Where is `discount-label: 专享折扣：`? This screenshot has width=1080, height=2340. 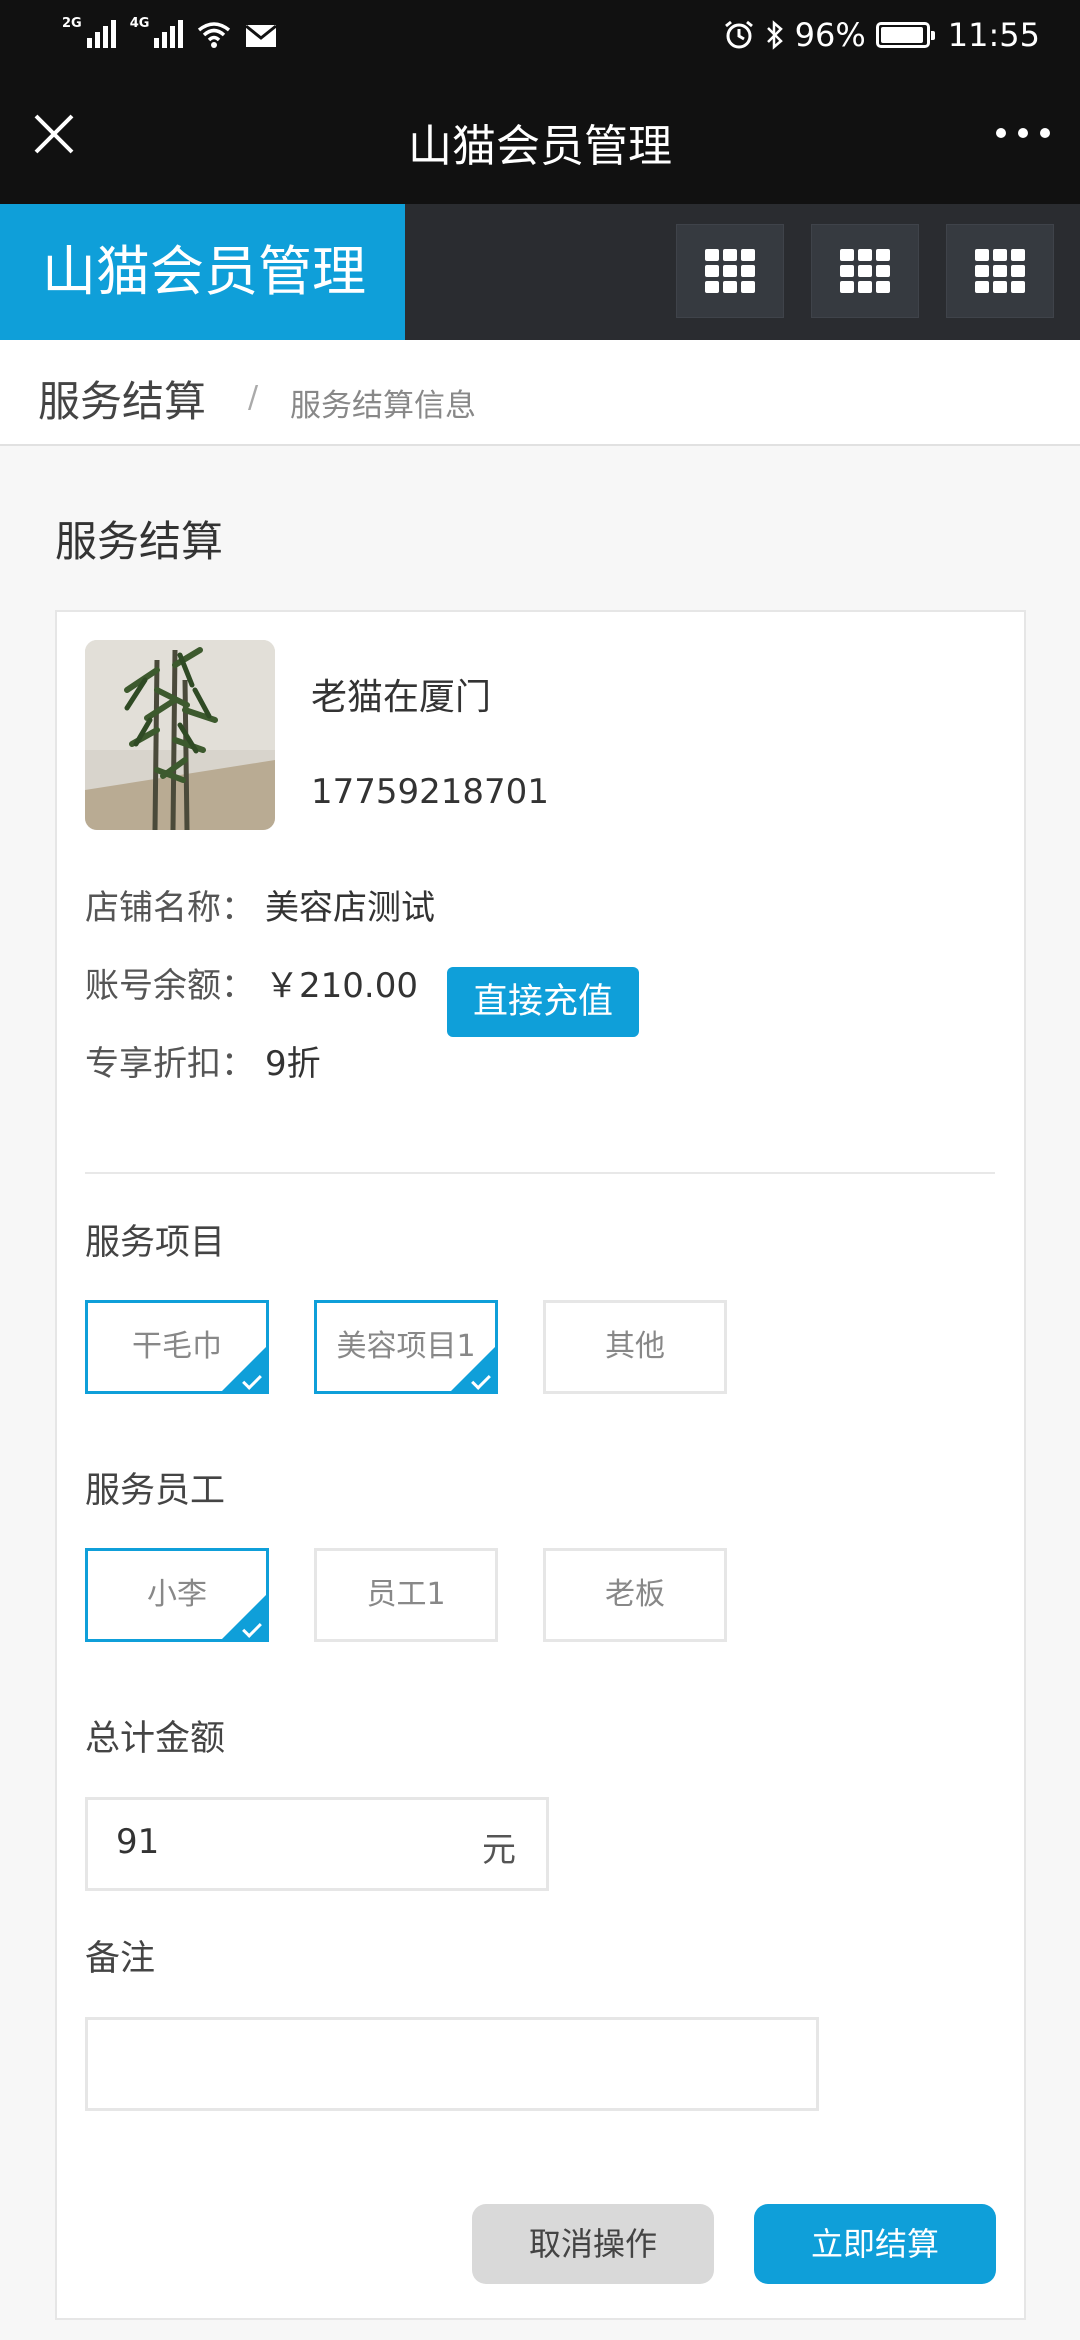
discount-label: 专享折扣： is located at coordinates (170, 1064).